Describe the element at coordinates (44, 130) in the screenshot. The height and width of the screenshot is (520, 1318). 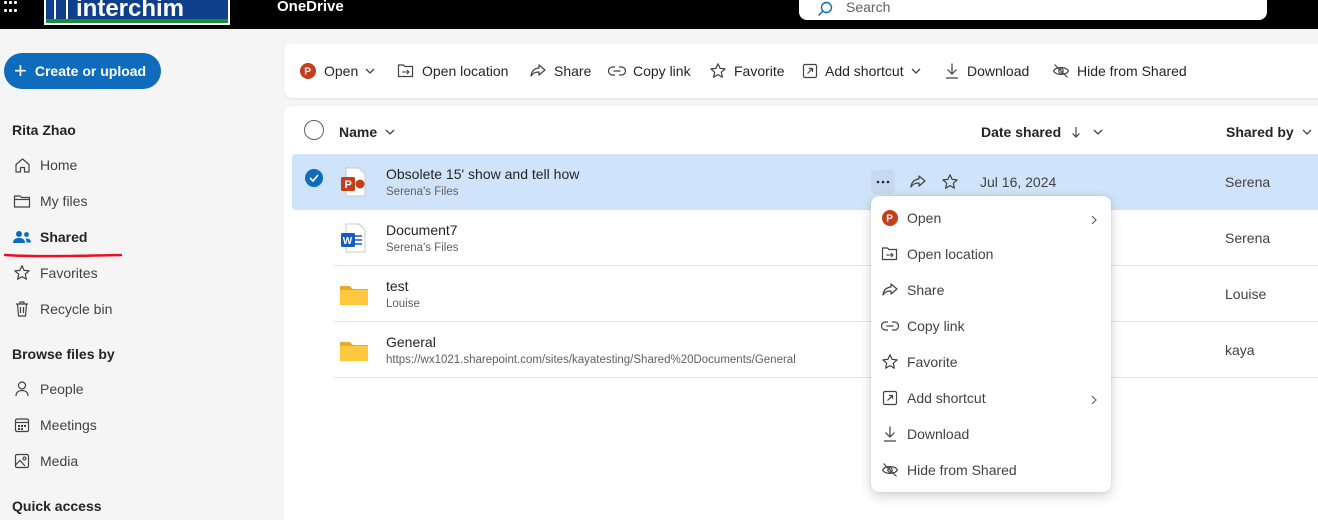
I see `user-name: Rita Zhao` at that location.